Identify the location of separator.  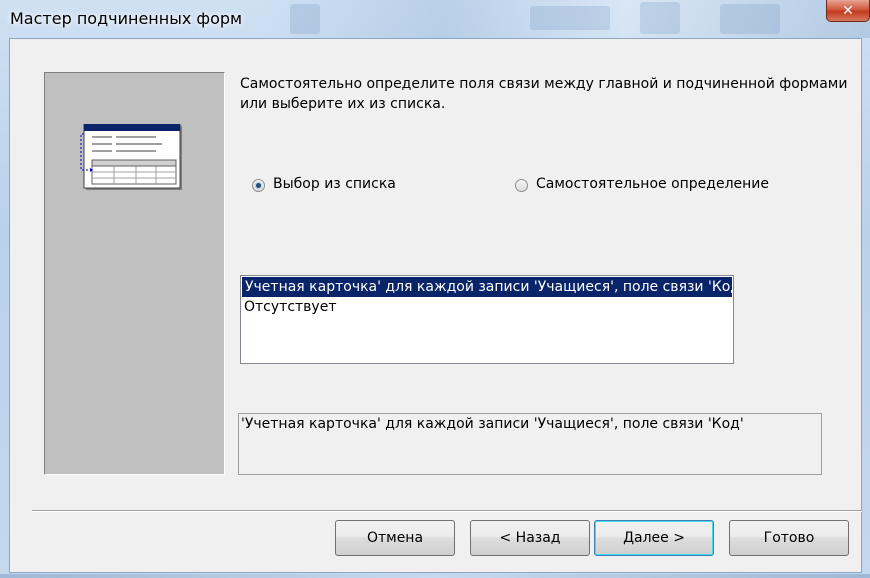
(447, 511).